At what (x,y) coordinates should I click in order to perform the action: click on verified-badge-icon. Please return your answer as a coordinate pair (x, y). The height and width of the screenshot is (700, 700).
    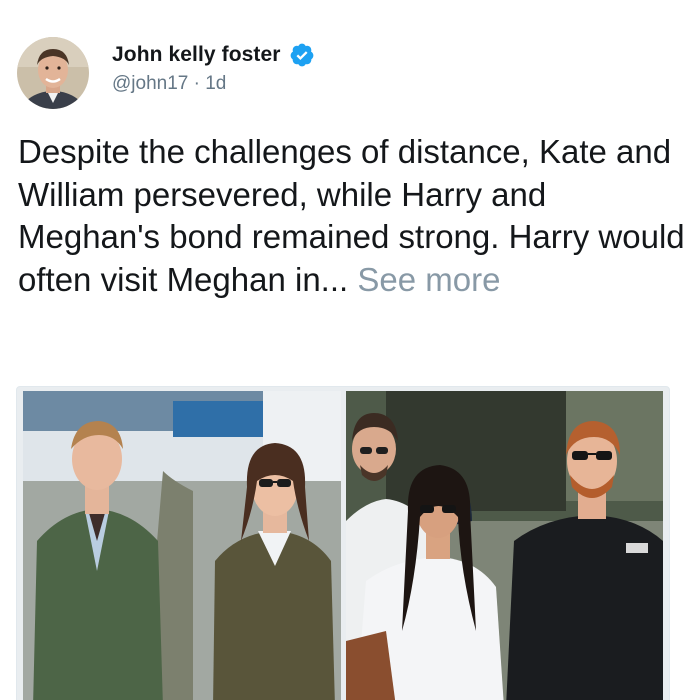
    Looking at the image, I should click on (302, 55).